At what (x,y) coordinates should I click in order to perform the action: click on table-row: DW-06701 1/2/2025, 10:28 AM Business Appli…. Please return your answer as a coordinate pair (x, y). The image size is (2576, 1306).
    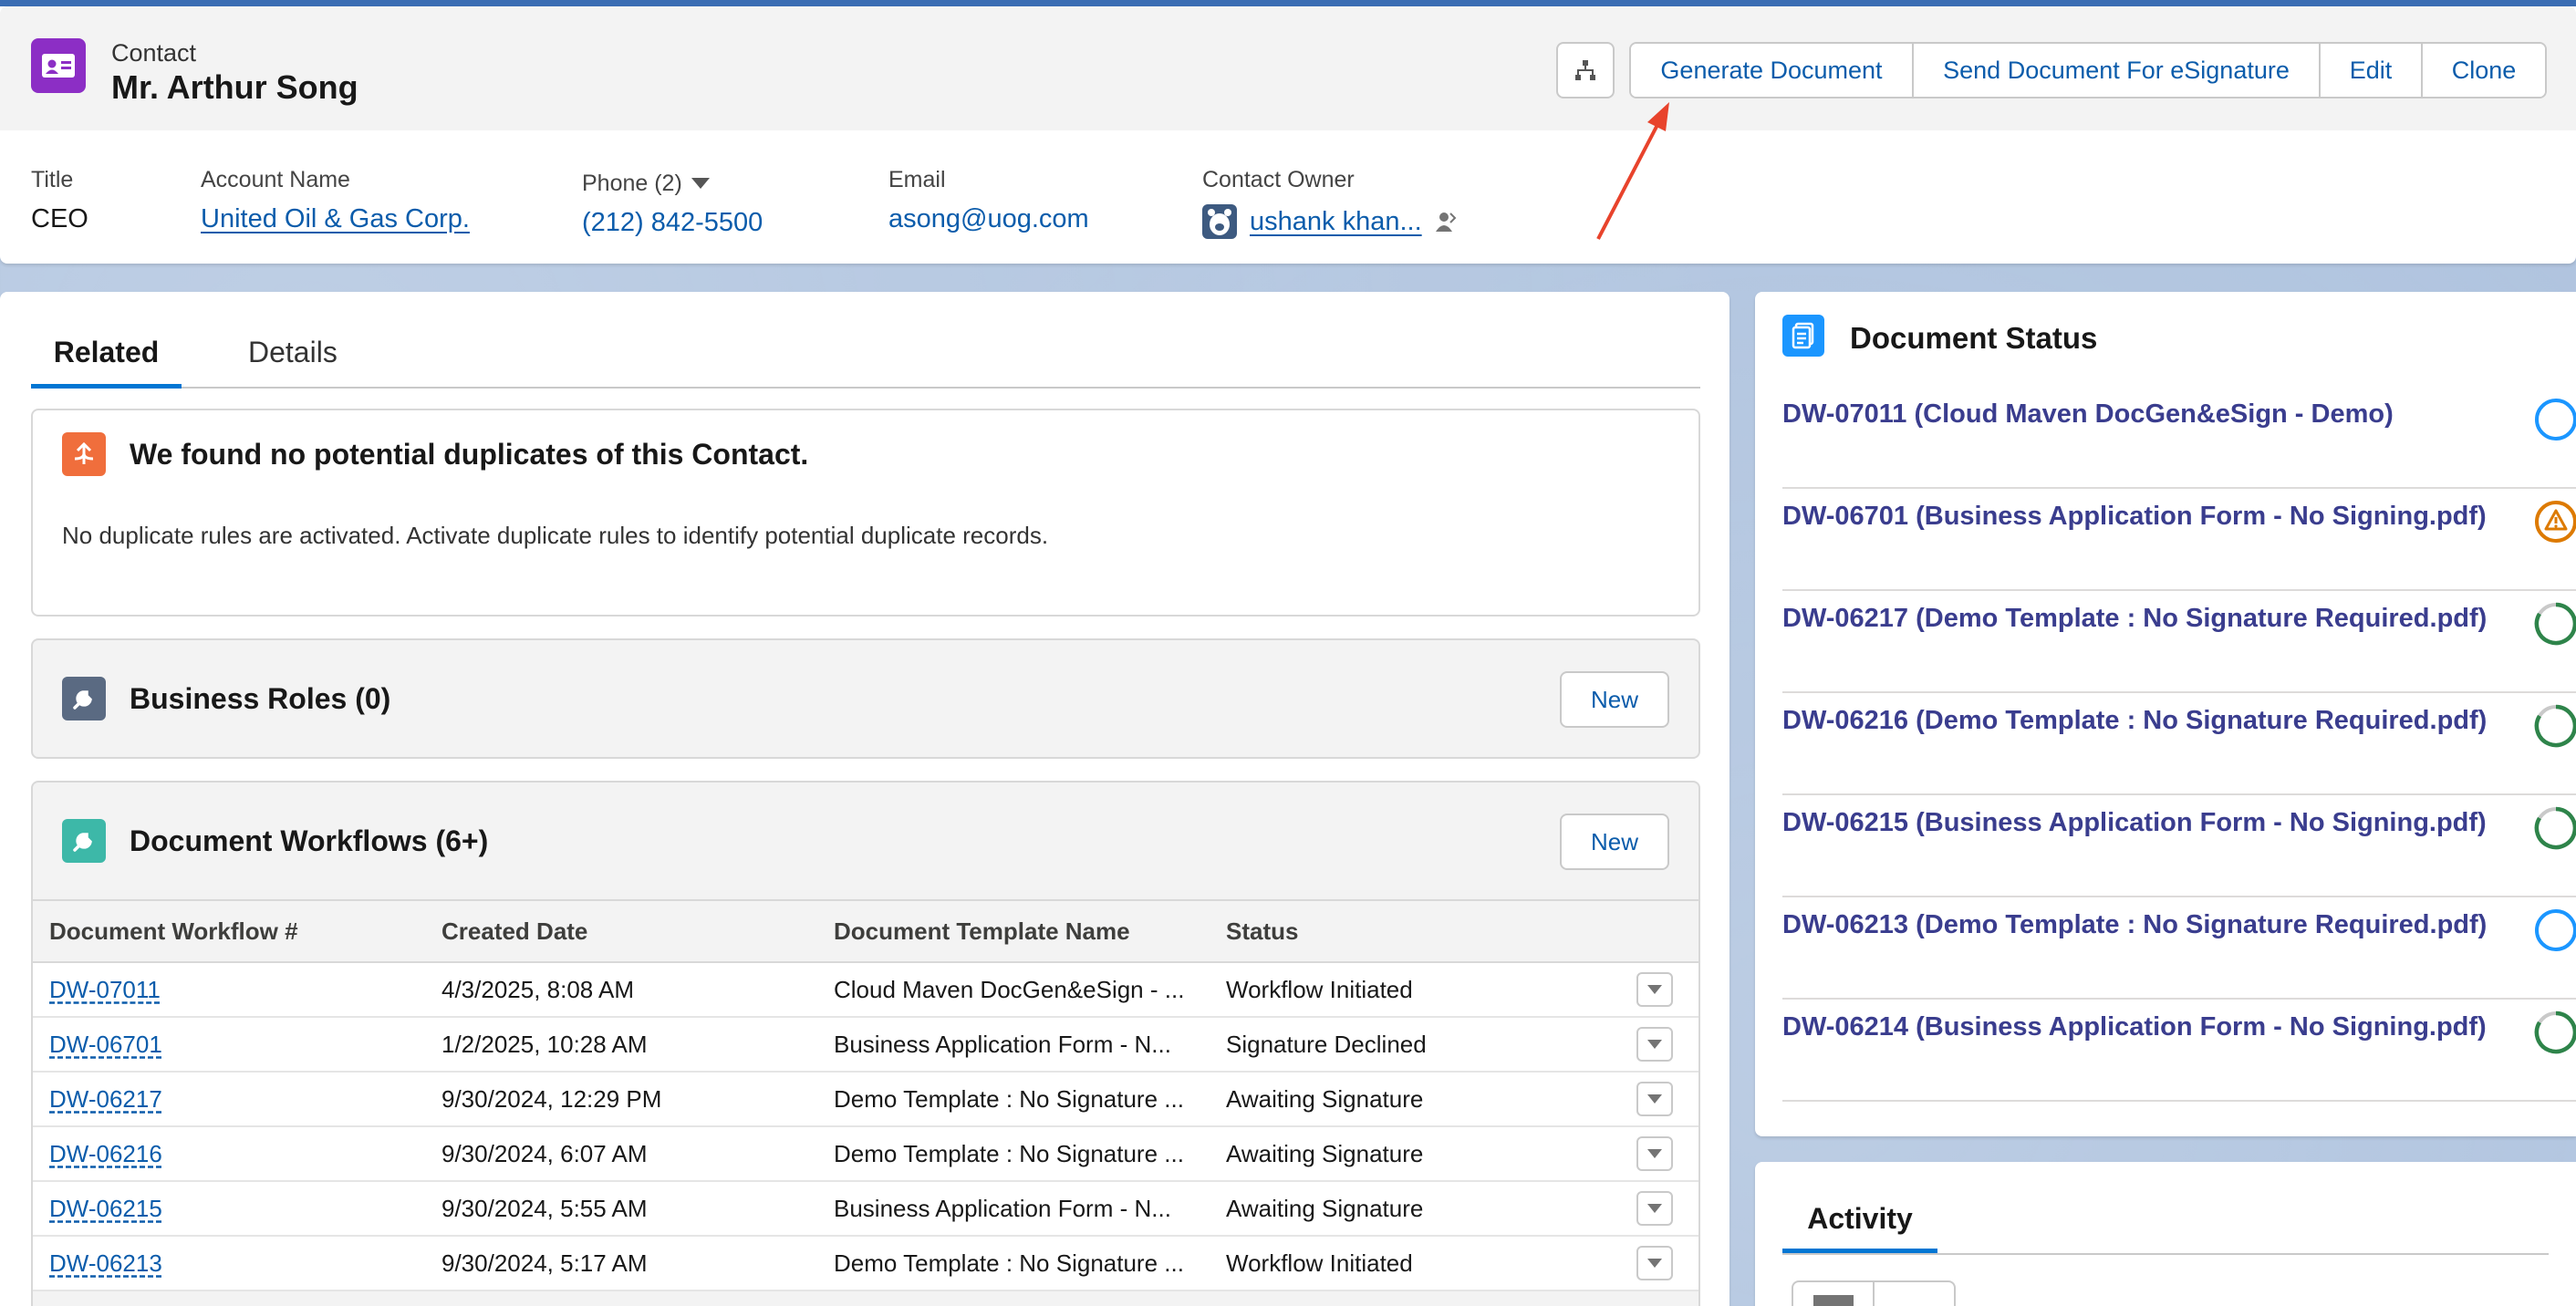
    Looking at the image, I should click on (865, 1045).